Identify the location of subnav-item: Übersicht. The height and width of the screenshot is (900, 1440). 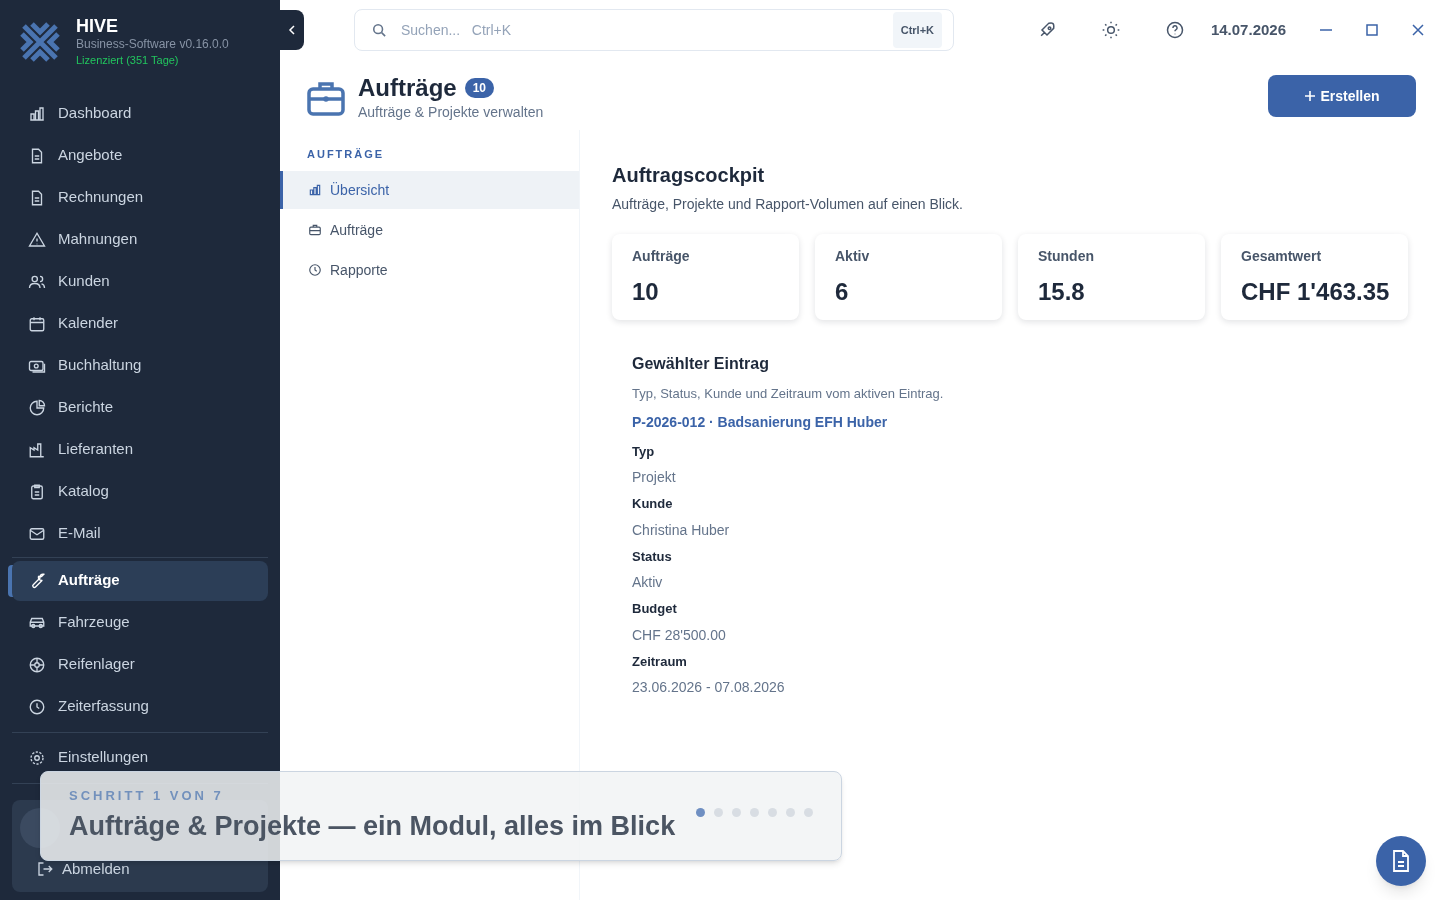
(429, 189).